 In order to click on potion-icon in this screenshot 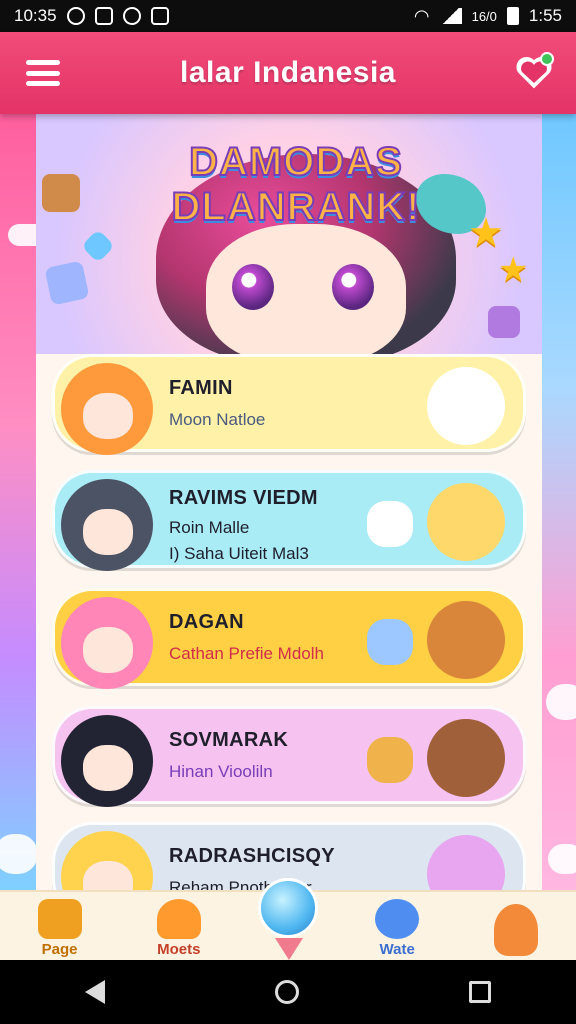, I will do `click(67, 283)`.